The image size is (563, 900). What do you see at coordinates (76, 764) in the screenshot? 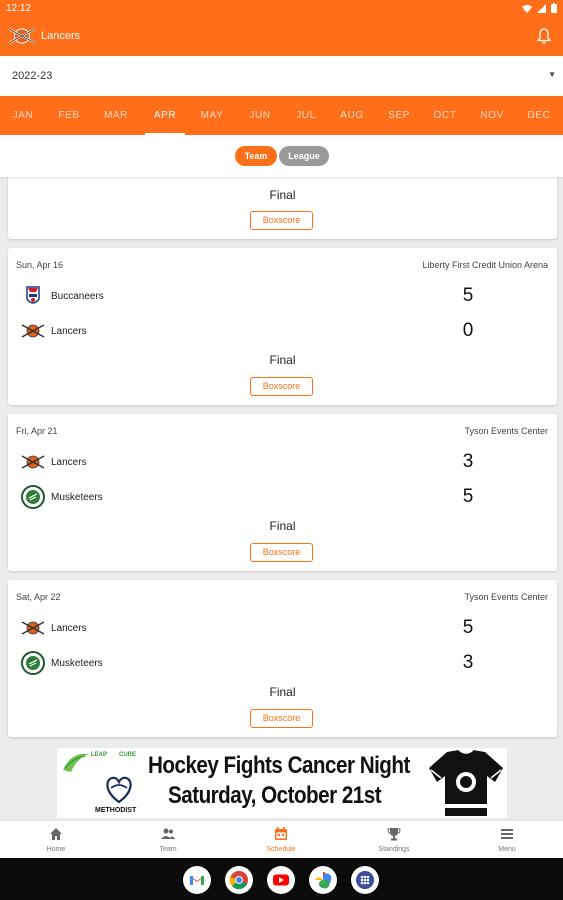
I see `leap-for-cure-logo-icon` at bounding box center [76, 764].